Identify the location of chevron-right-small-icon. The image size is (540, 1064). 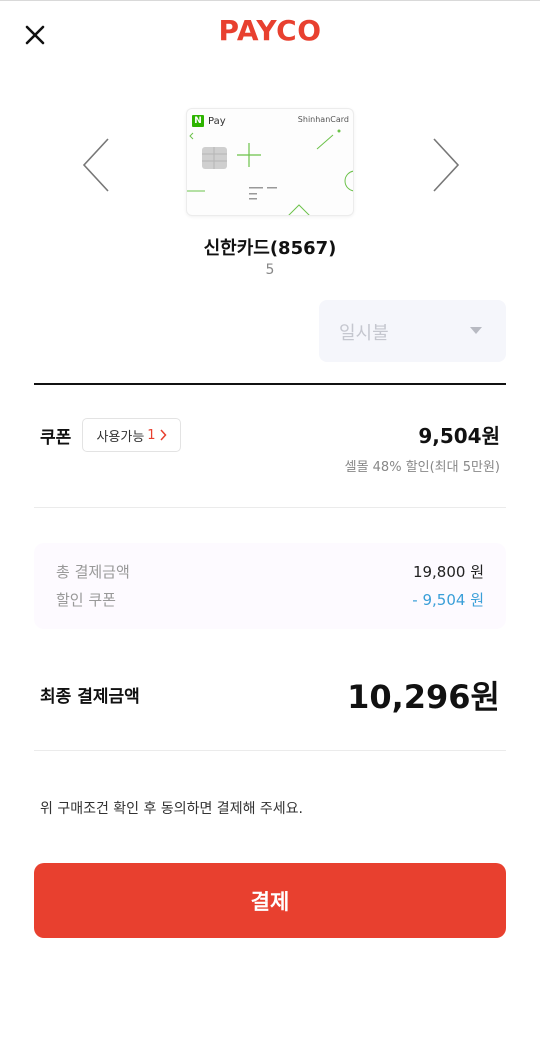
(163, 435).